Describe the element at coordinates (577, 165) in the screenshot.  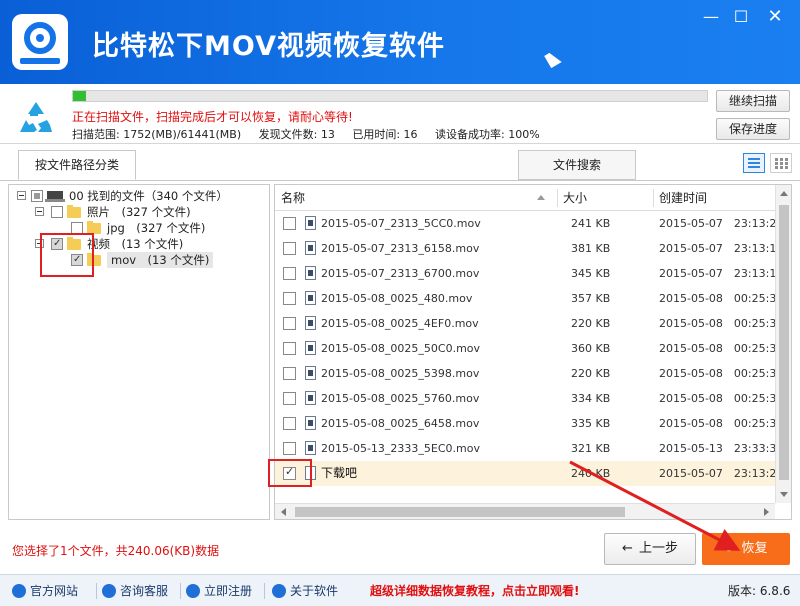
I see `tab-file-search: 文件搜索` at that location.